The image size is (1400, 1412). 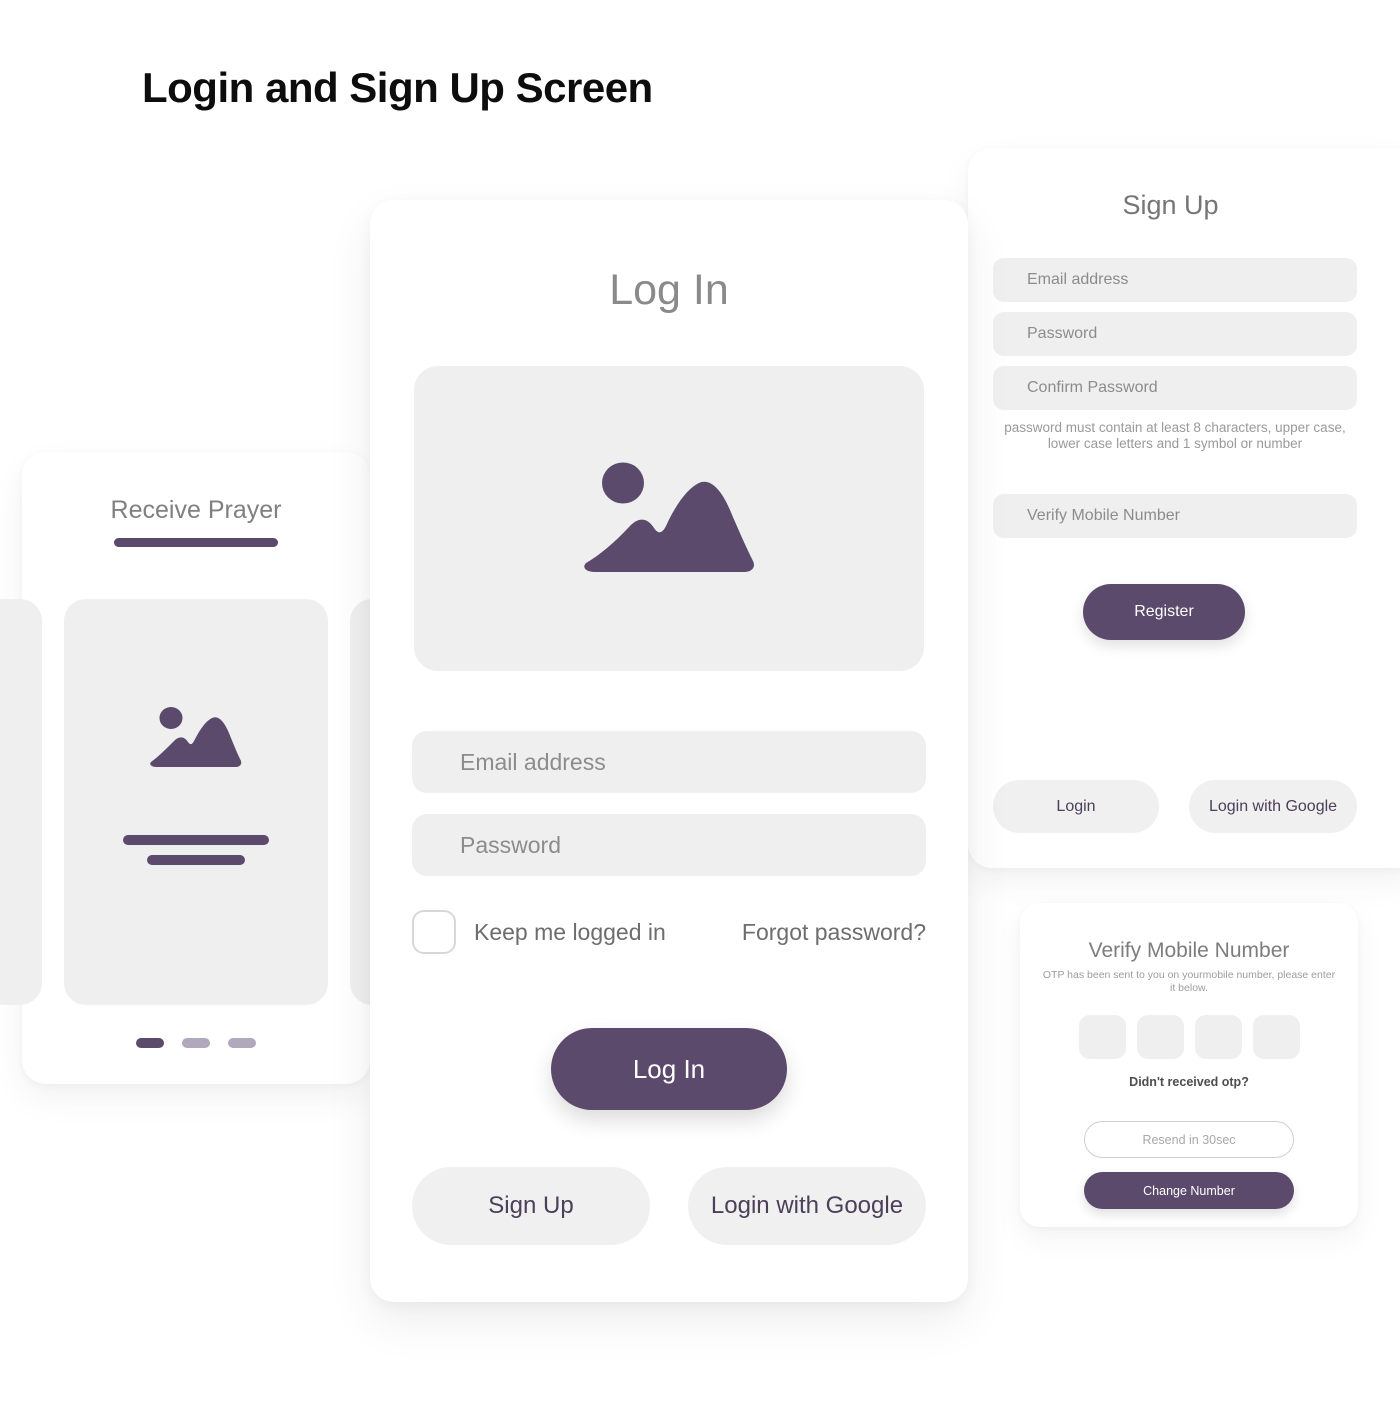 What do you see at coordinates (1273, 806) in the screenshot?
I see `signup-login-with-google-button: Login with Google` at bounding box center [1273, 806].